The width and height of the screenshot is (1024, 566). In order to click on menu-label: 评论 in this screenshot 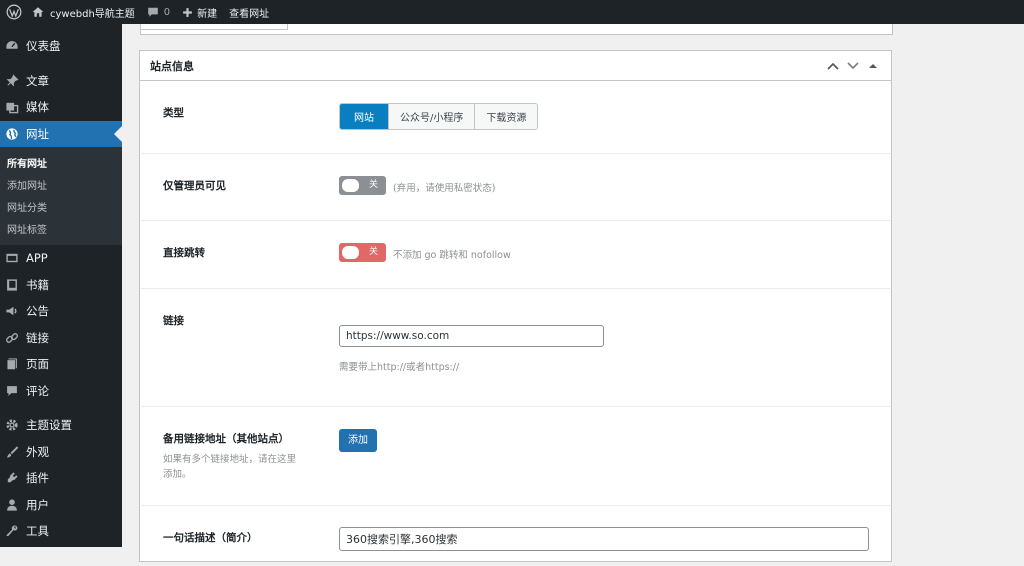, I will do `click(37, 390)`.